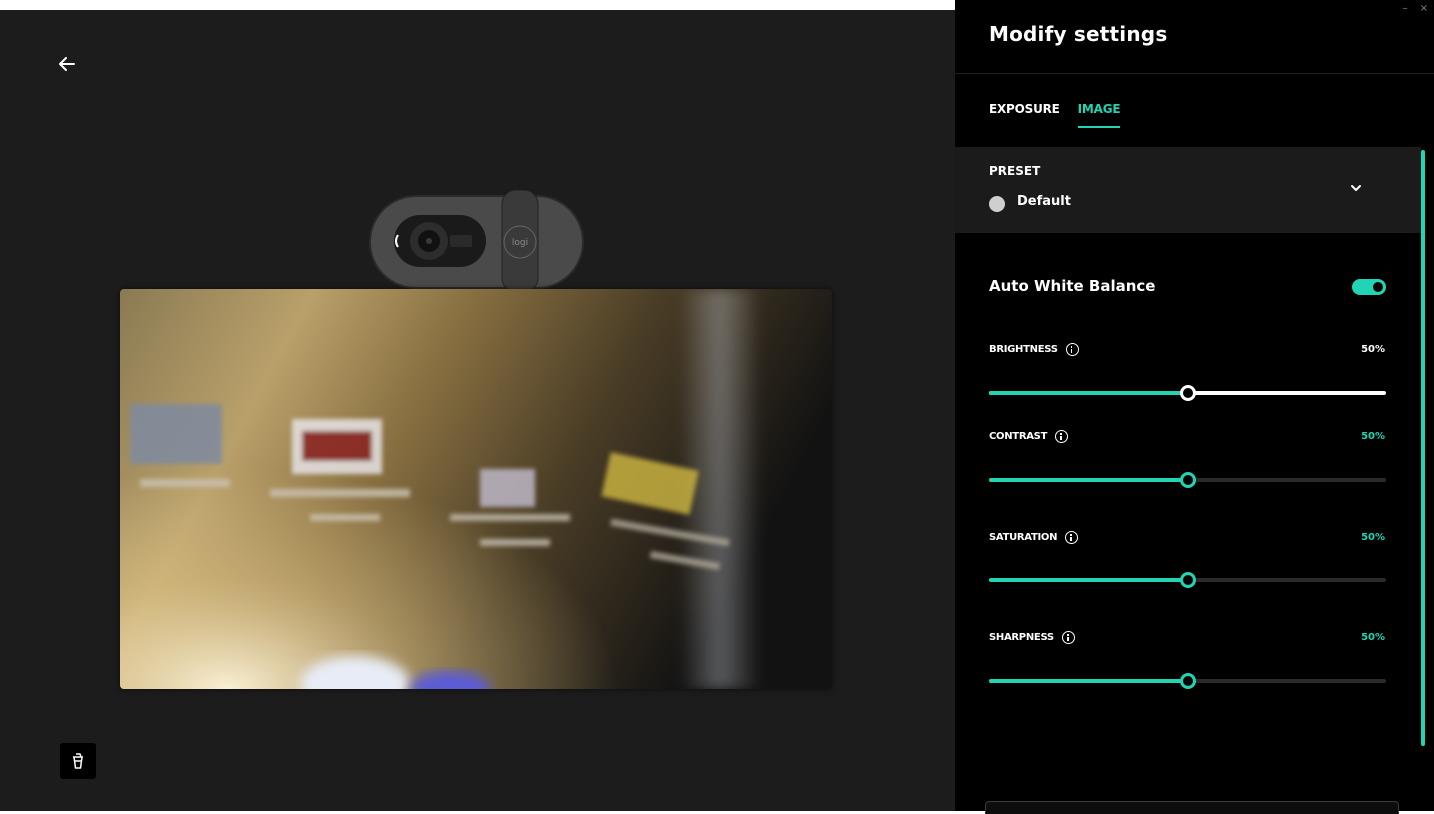 This screenshot has width=1434, height=814. I want to click on window-controls: – ×, so click(1415, 8).